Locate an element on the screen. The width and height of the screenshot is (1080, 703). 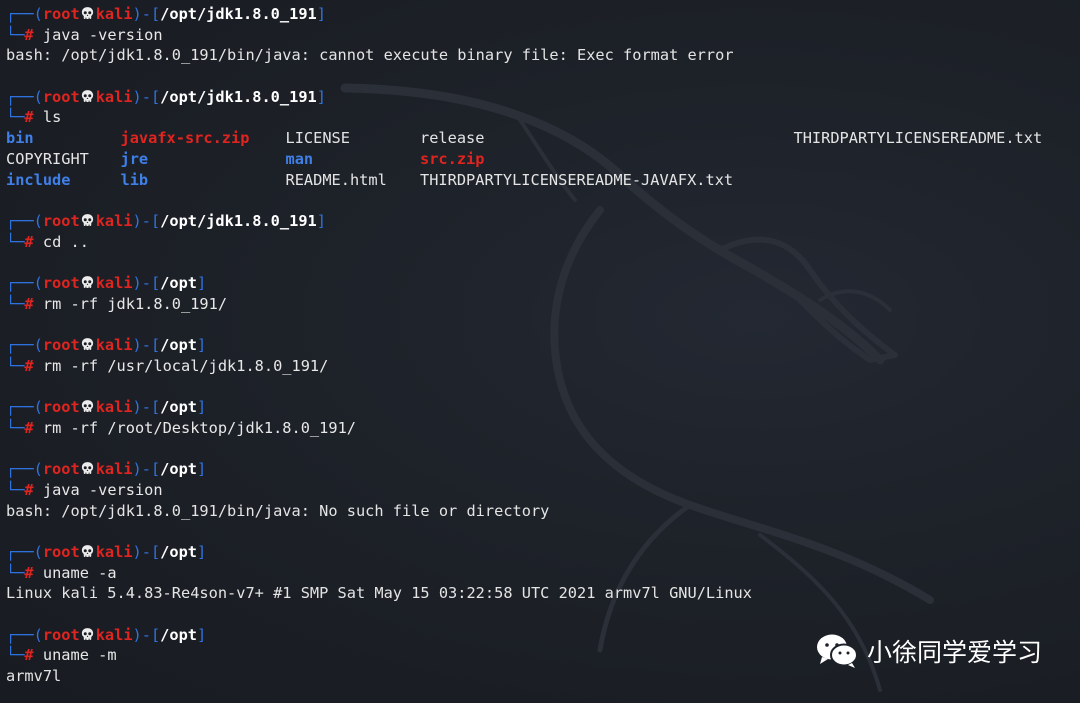
wechat-icon is located at coordinates (837, 651).